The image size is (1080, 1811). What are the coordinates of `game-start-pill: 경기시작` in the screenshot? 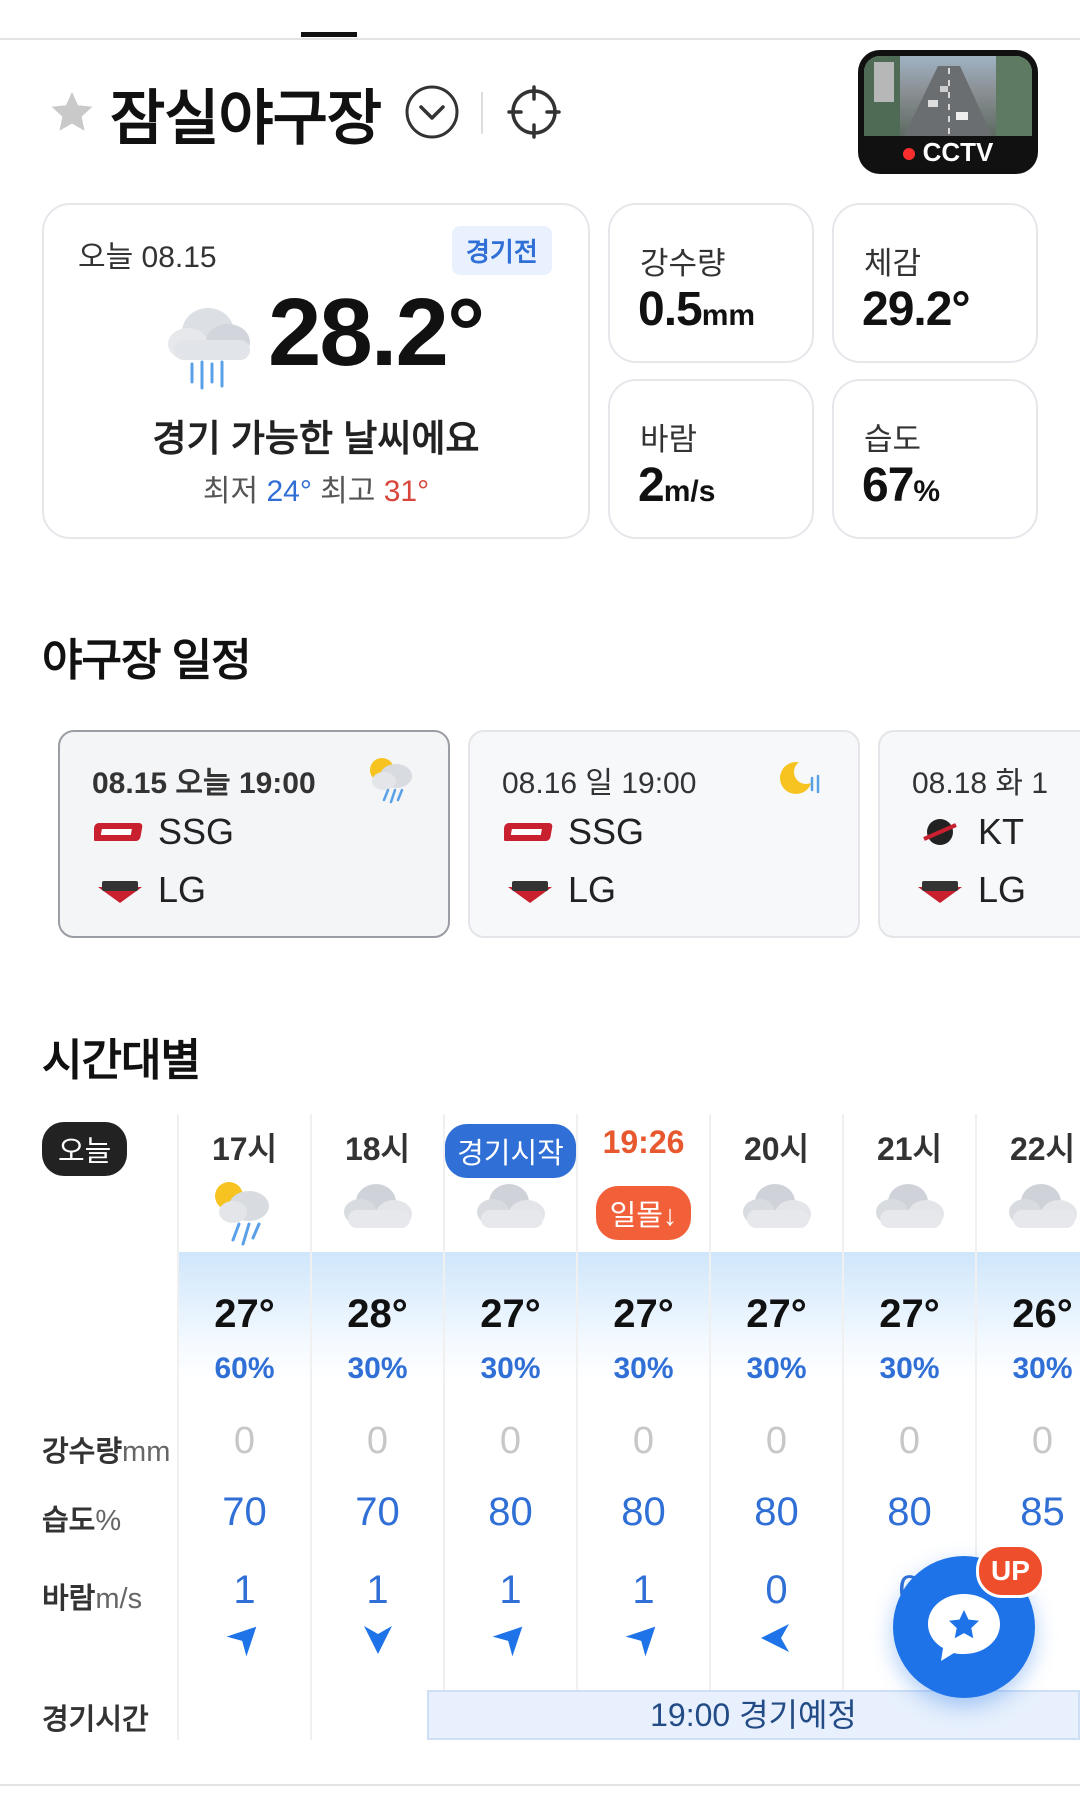 It's located at (510, 1151).